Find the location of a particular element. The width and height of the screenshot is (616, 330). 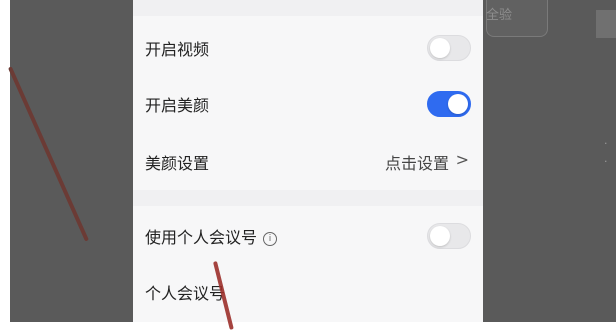

setting-label-text: 使用个人会议号 is located at coordinates (201, 237).